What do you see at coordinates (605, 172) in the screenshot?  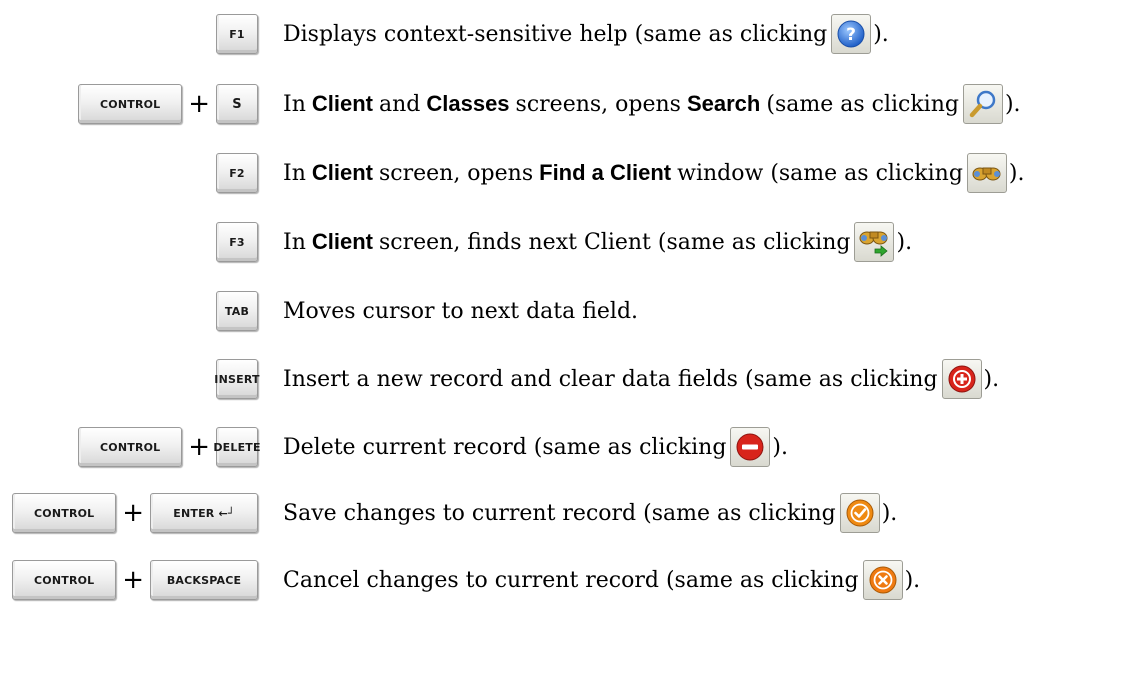 I see `bold-term-find-a-client: Find a Client` at bounding box center [605, 172].